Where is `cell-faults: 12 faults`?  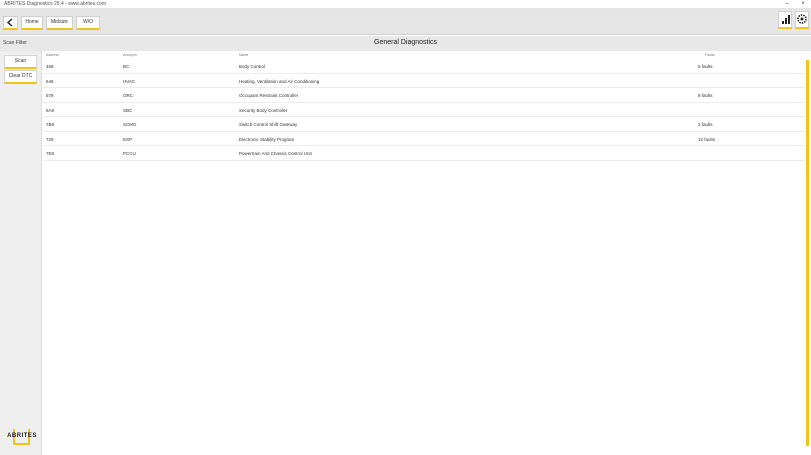 cell-faults: 12 faults is located at coordinates (707, 139).